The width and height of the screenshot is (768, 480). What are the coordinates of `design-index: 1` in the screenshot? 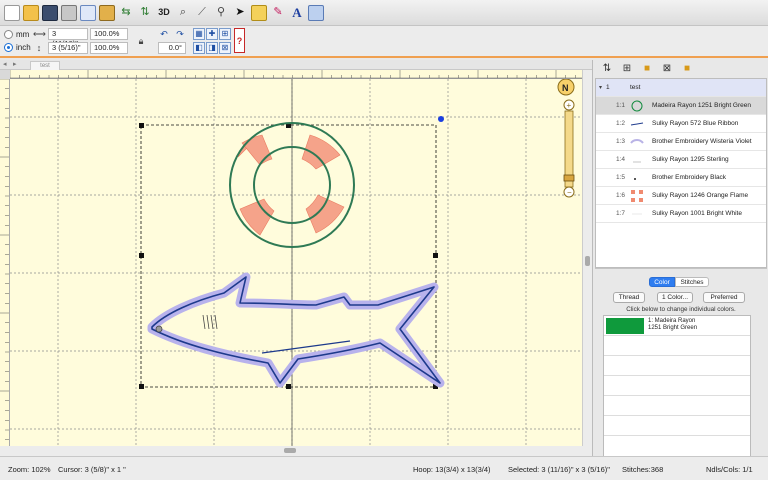 It's located at (608, 87).